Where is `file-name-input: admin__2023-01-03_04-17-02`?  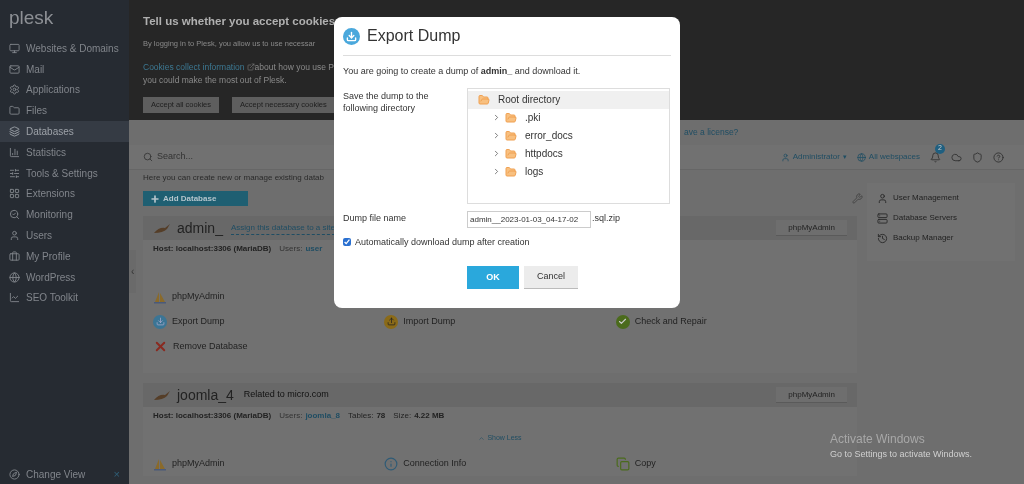
file-name-input: admin__2023-01-03_04-17-02 is located at coordinates (529, 219).